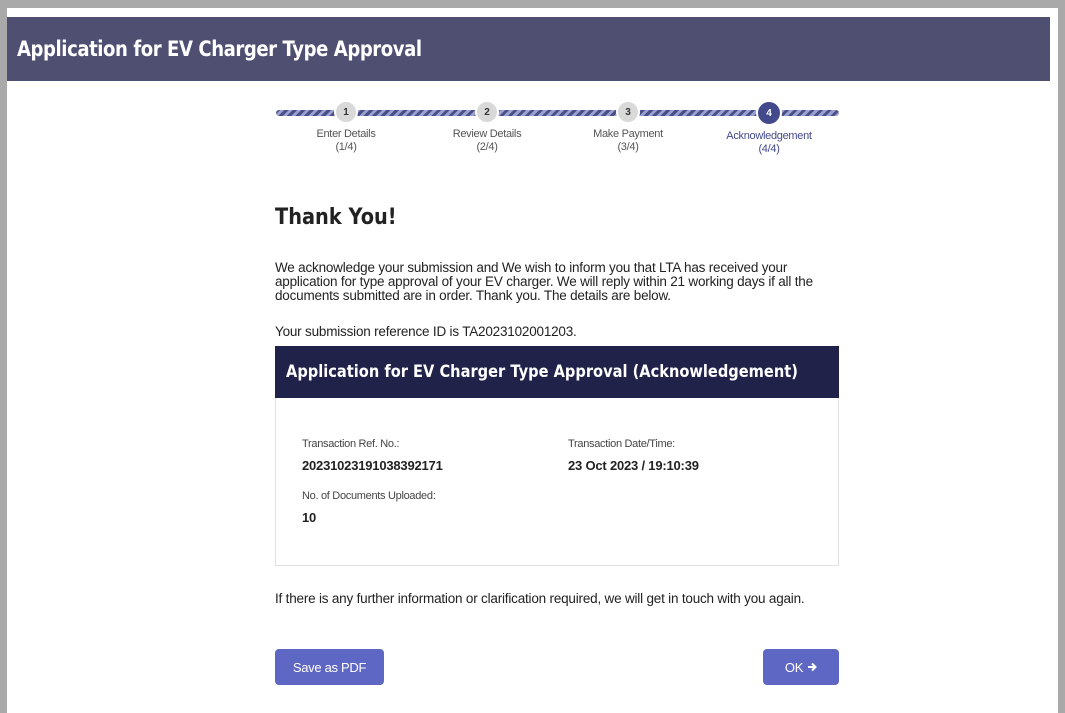 This screenshot has width=1065, height=713. I want to click on thank-you-heading: Thank You!, so click(336, 217).